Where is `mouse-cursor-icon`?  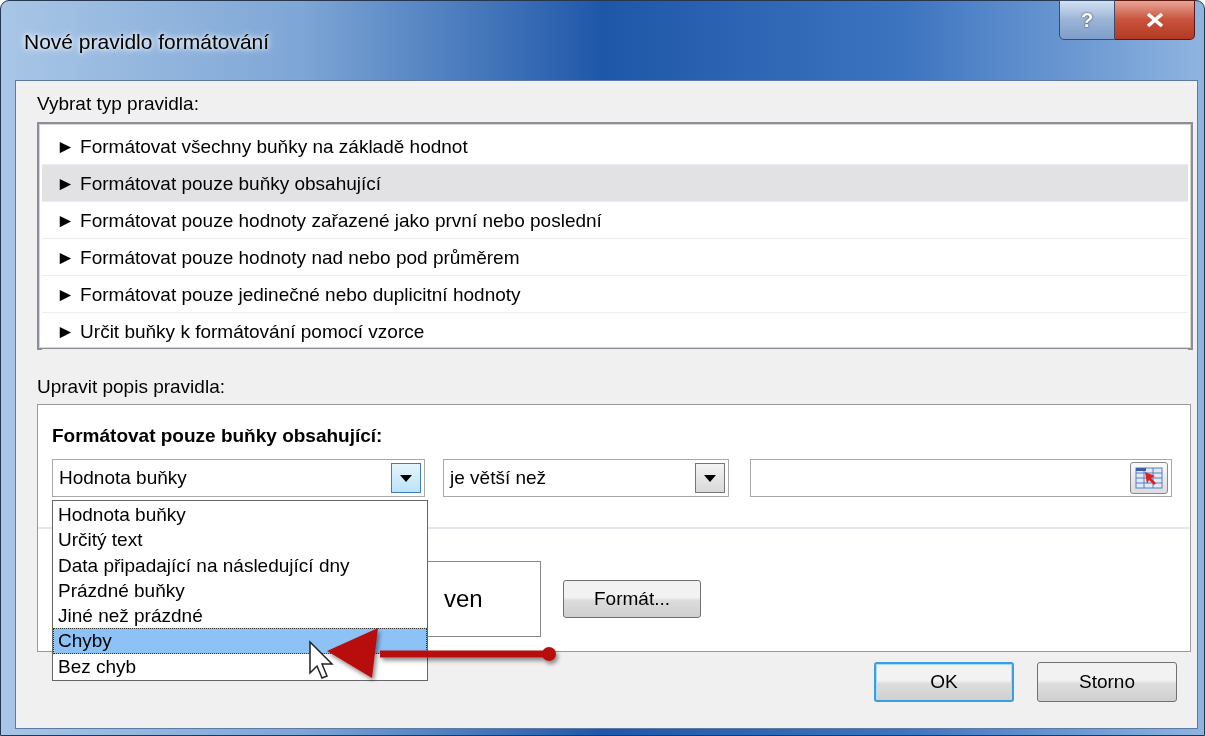 mouse-cursor-icon is located at coordinates (321, 659).